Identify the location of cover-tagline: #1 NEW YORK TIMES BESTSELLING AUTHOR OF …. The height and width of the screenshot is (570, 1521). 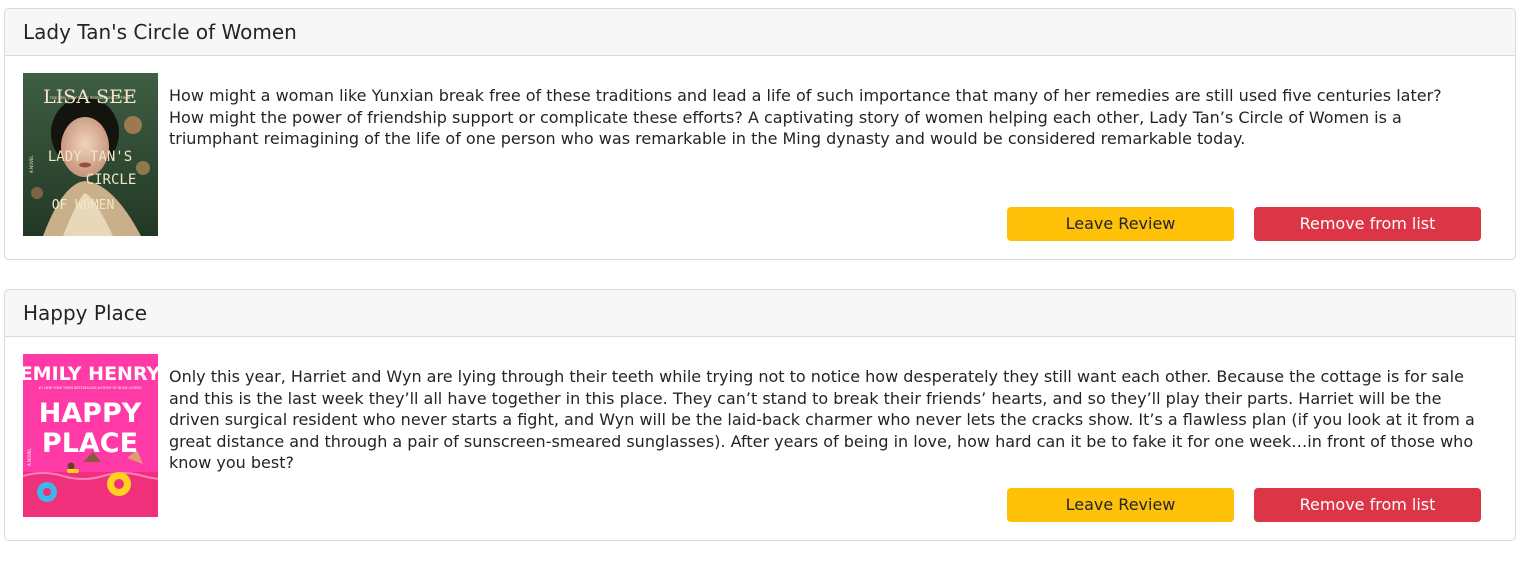
(89, 388).